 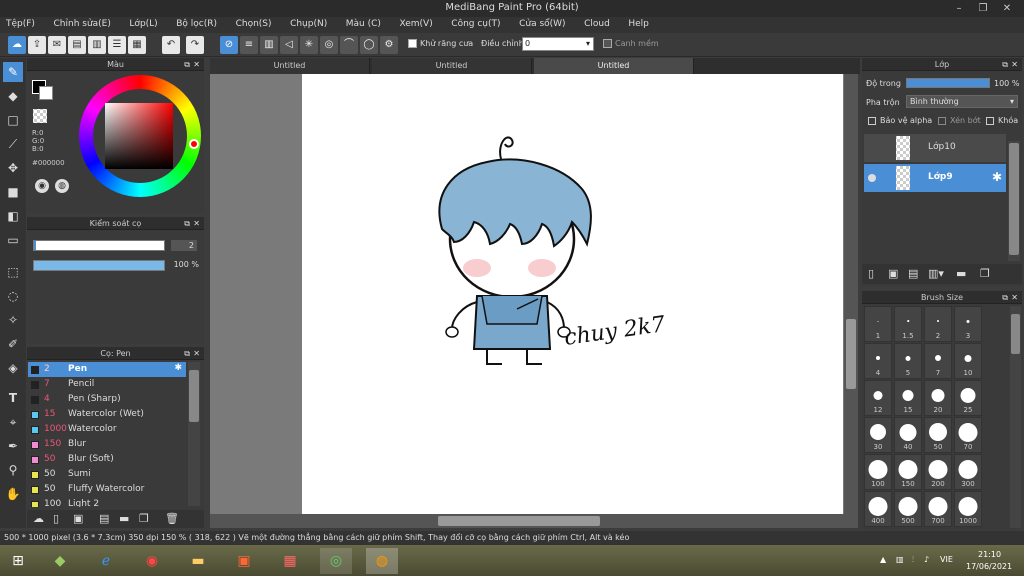 I want to click on menu-window: Cửa sổ(W), so click(x=539, y=23).